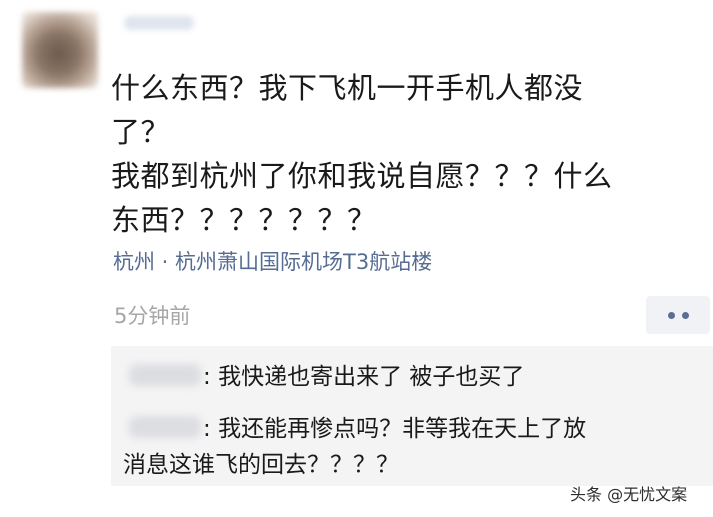 The height and width of the screenshot is (517, 713). Describe the element at coordinates (60, 50) in the screenshot. I see `avatar` at that location.